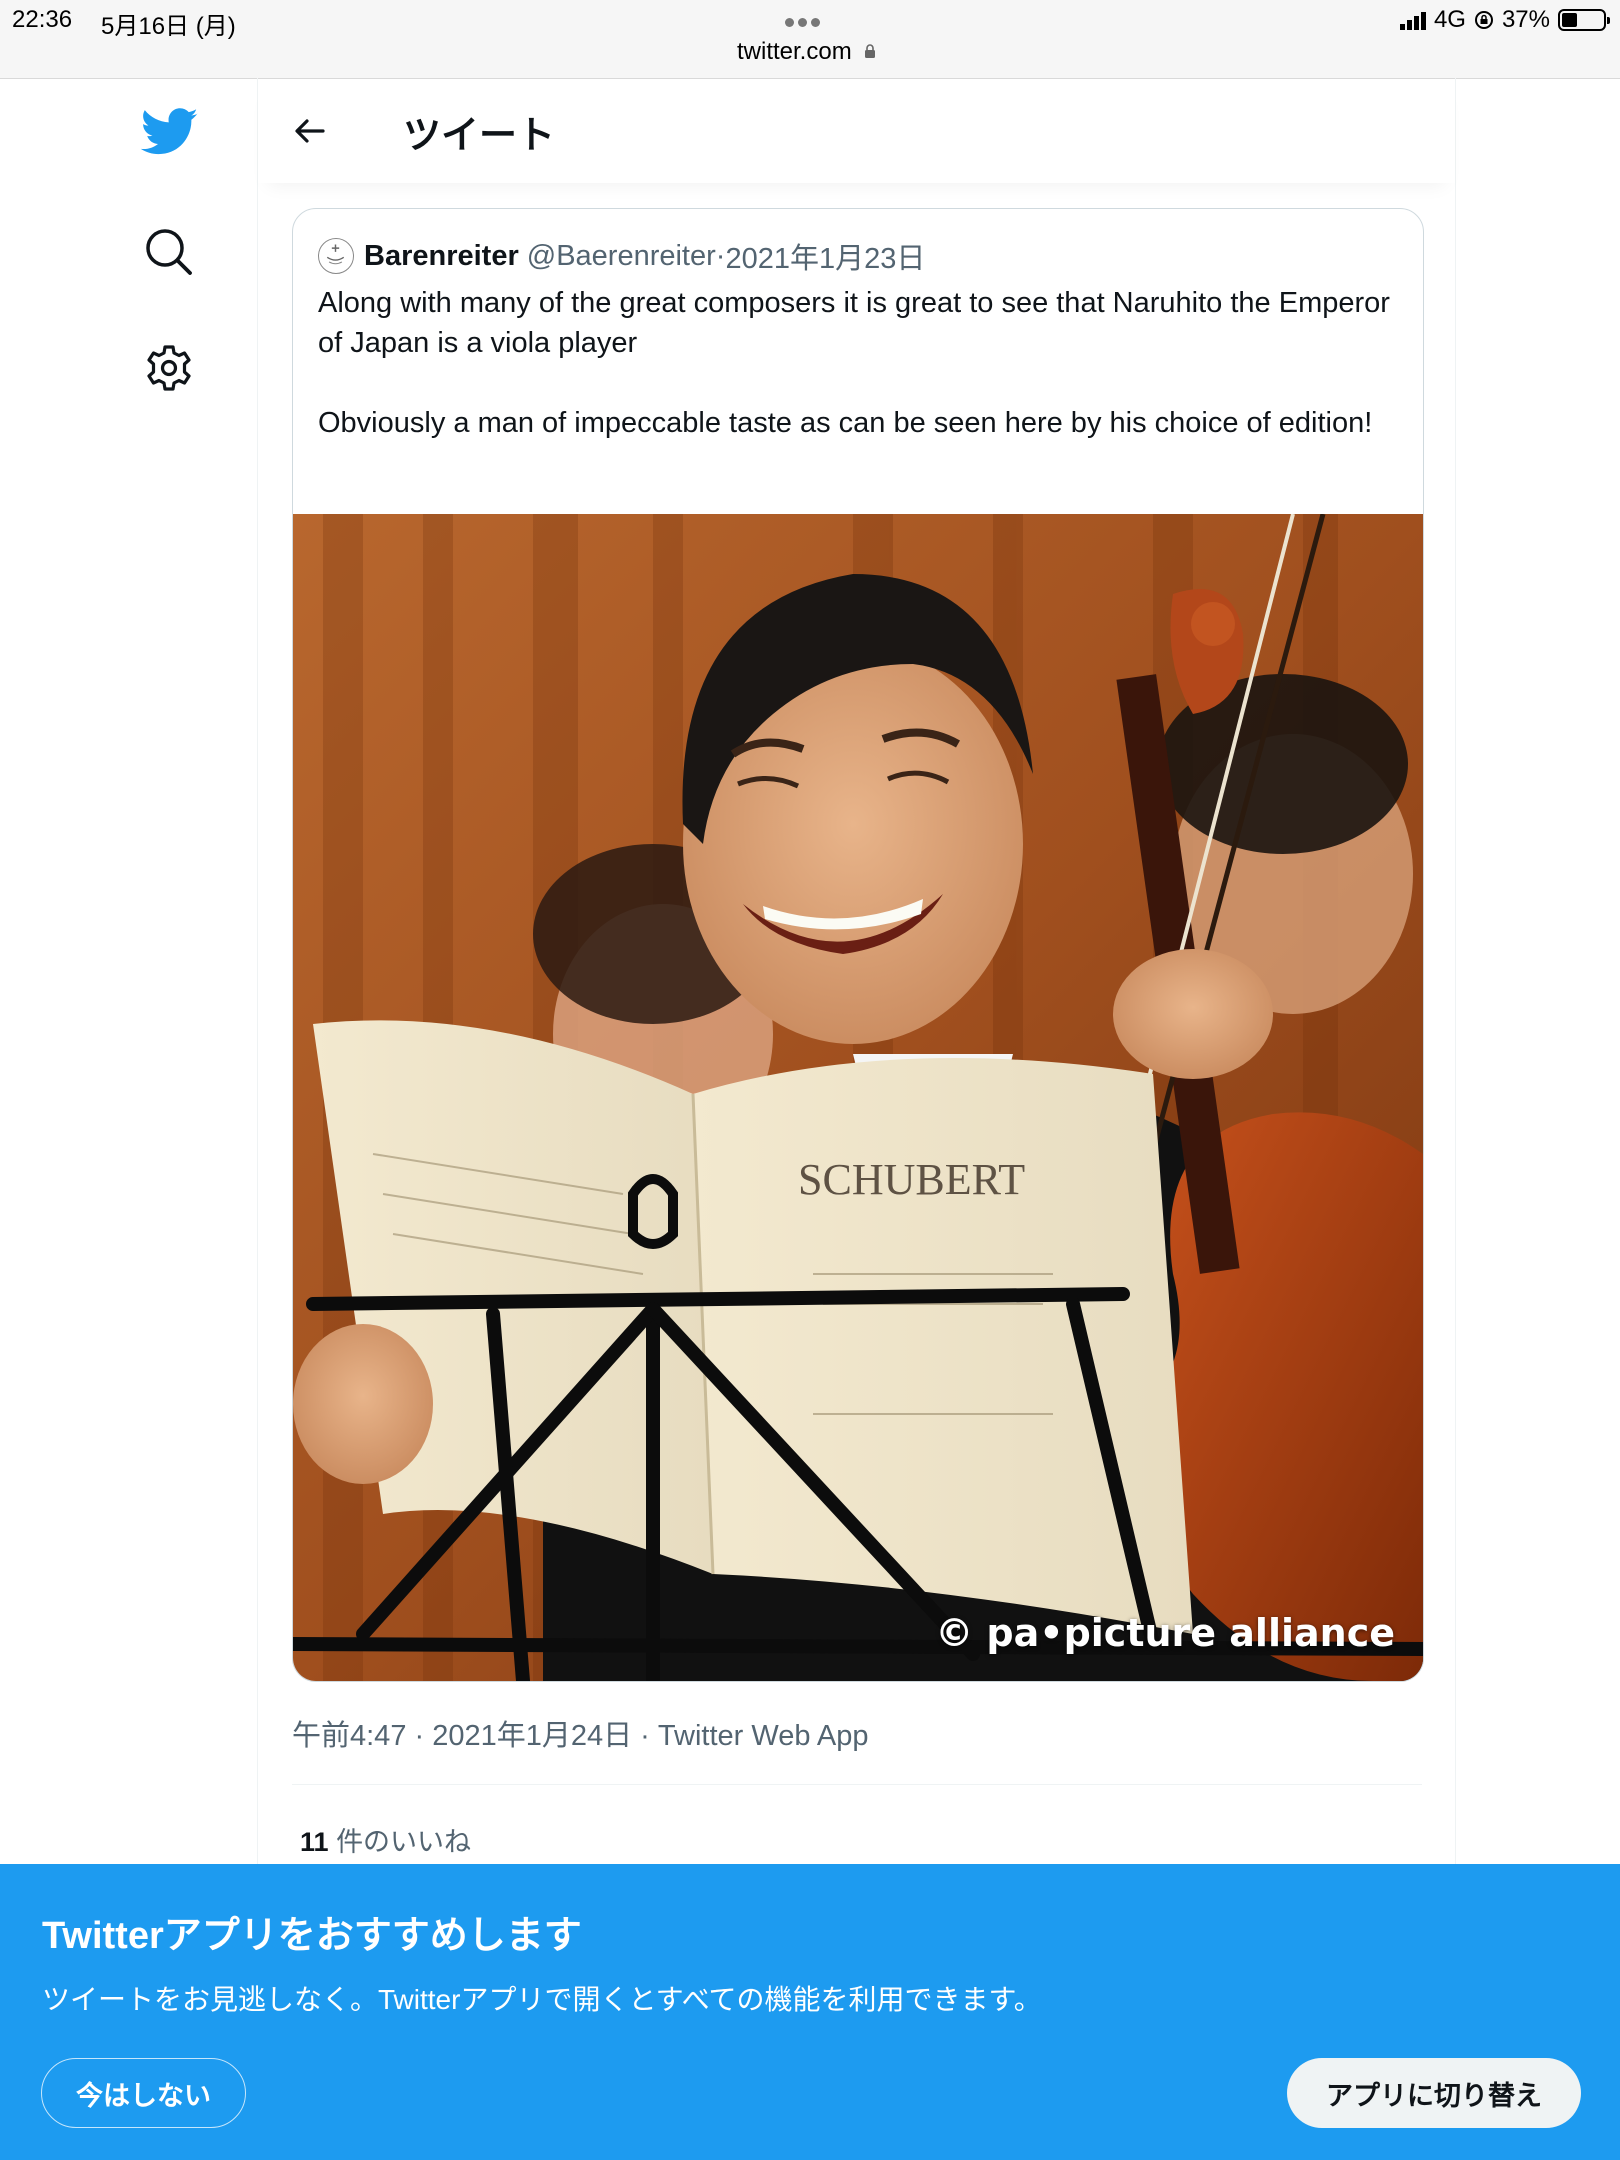 The image size is (1620, 2160). I want to click on quoted-tweet-header: Barenreiter @Baerenreiter · 2021年1月23日, so click(621, 256).